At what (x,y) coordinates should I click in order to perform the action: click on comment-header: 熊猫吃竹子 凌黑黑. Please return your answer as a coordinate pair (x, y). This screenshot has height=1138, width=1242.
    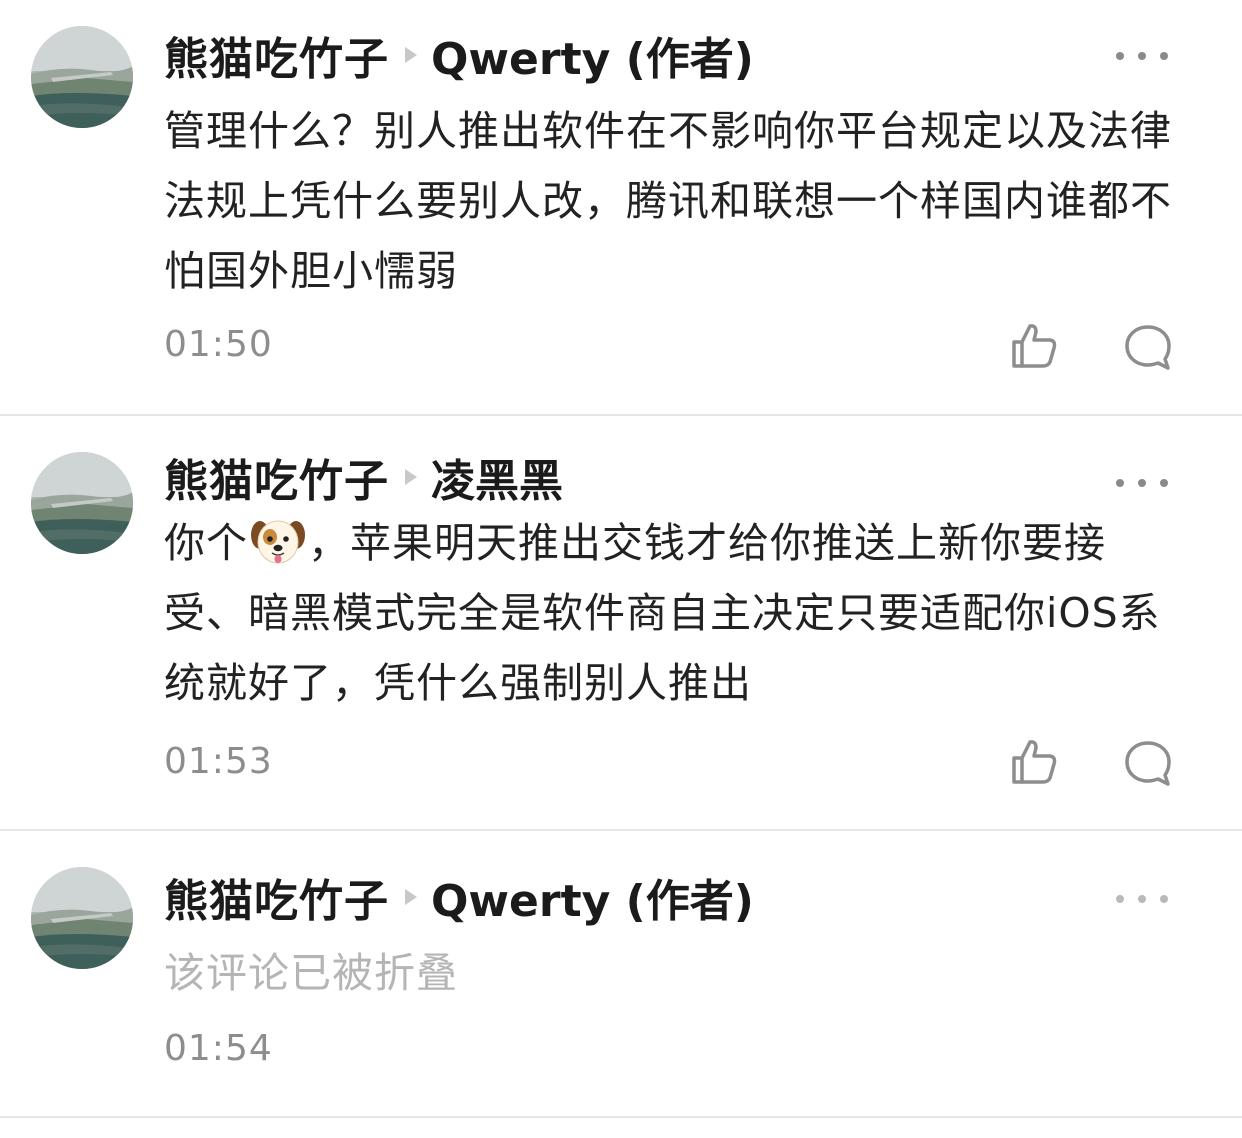
    Looking at the image, I should click on (363, 477).